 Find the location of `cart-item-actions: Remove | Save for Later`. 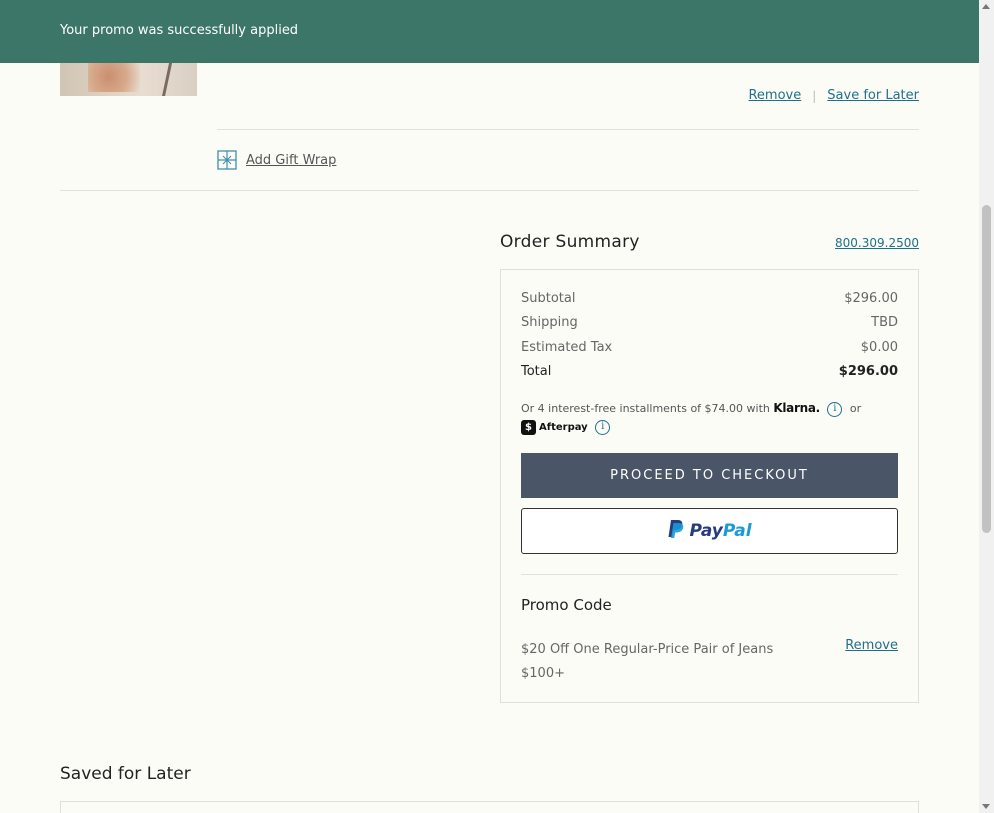

cart-item-actions: Remove | Save for Later is located at coordinates (833, 95).